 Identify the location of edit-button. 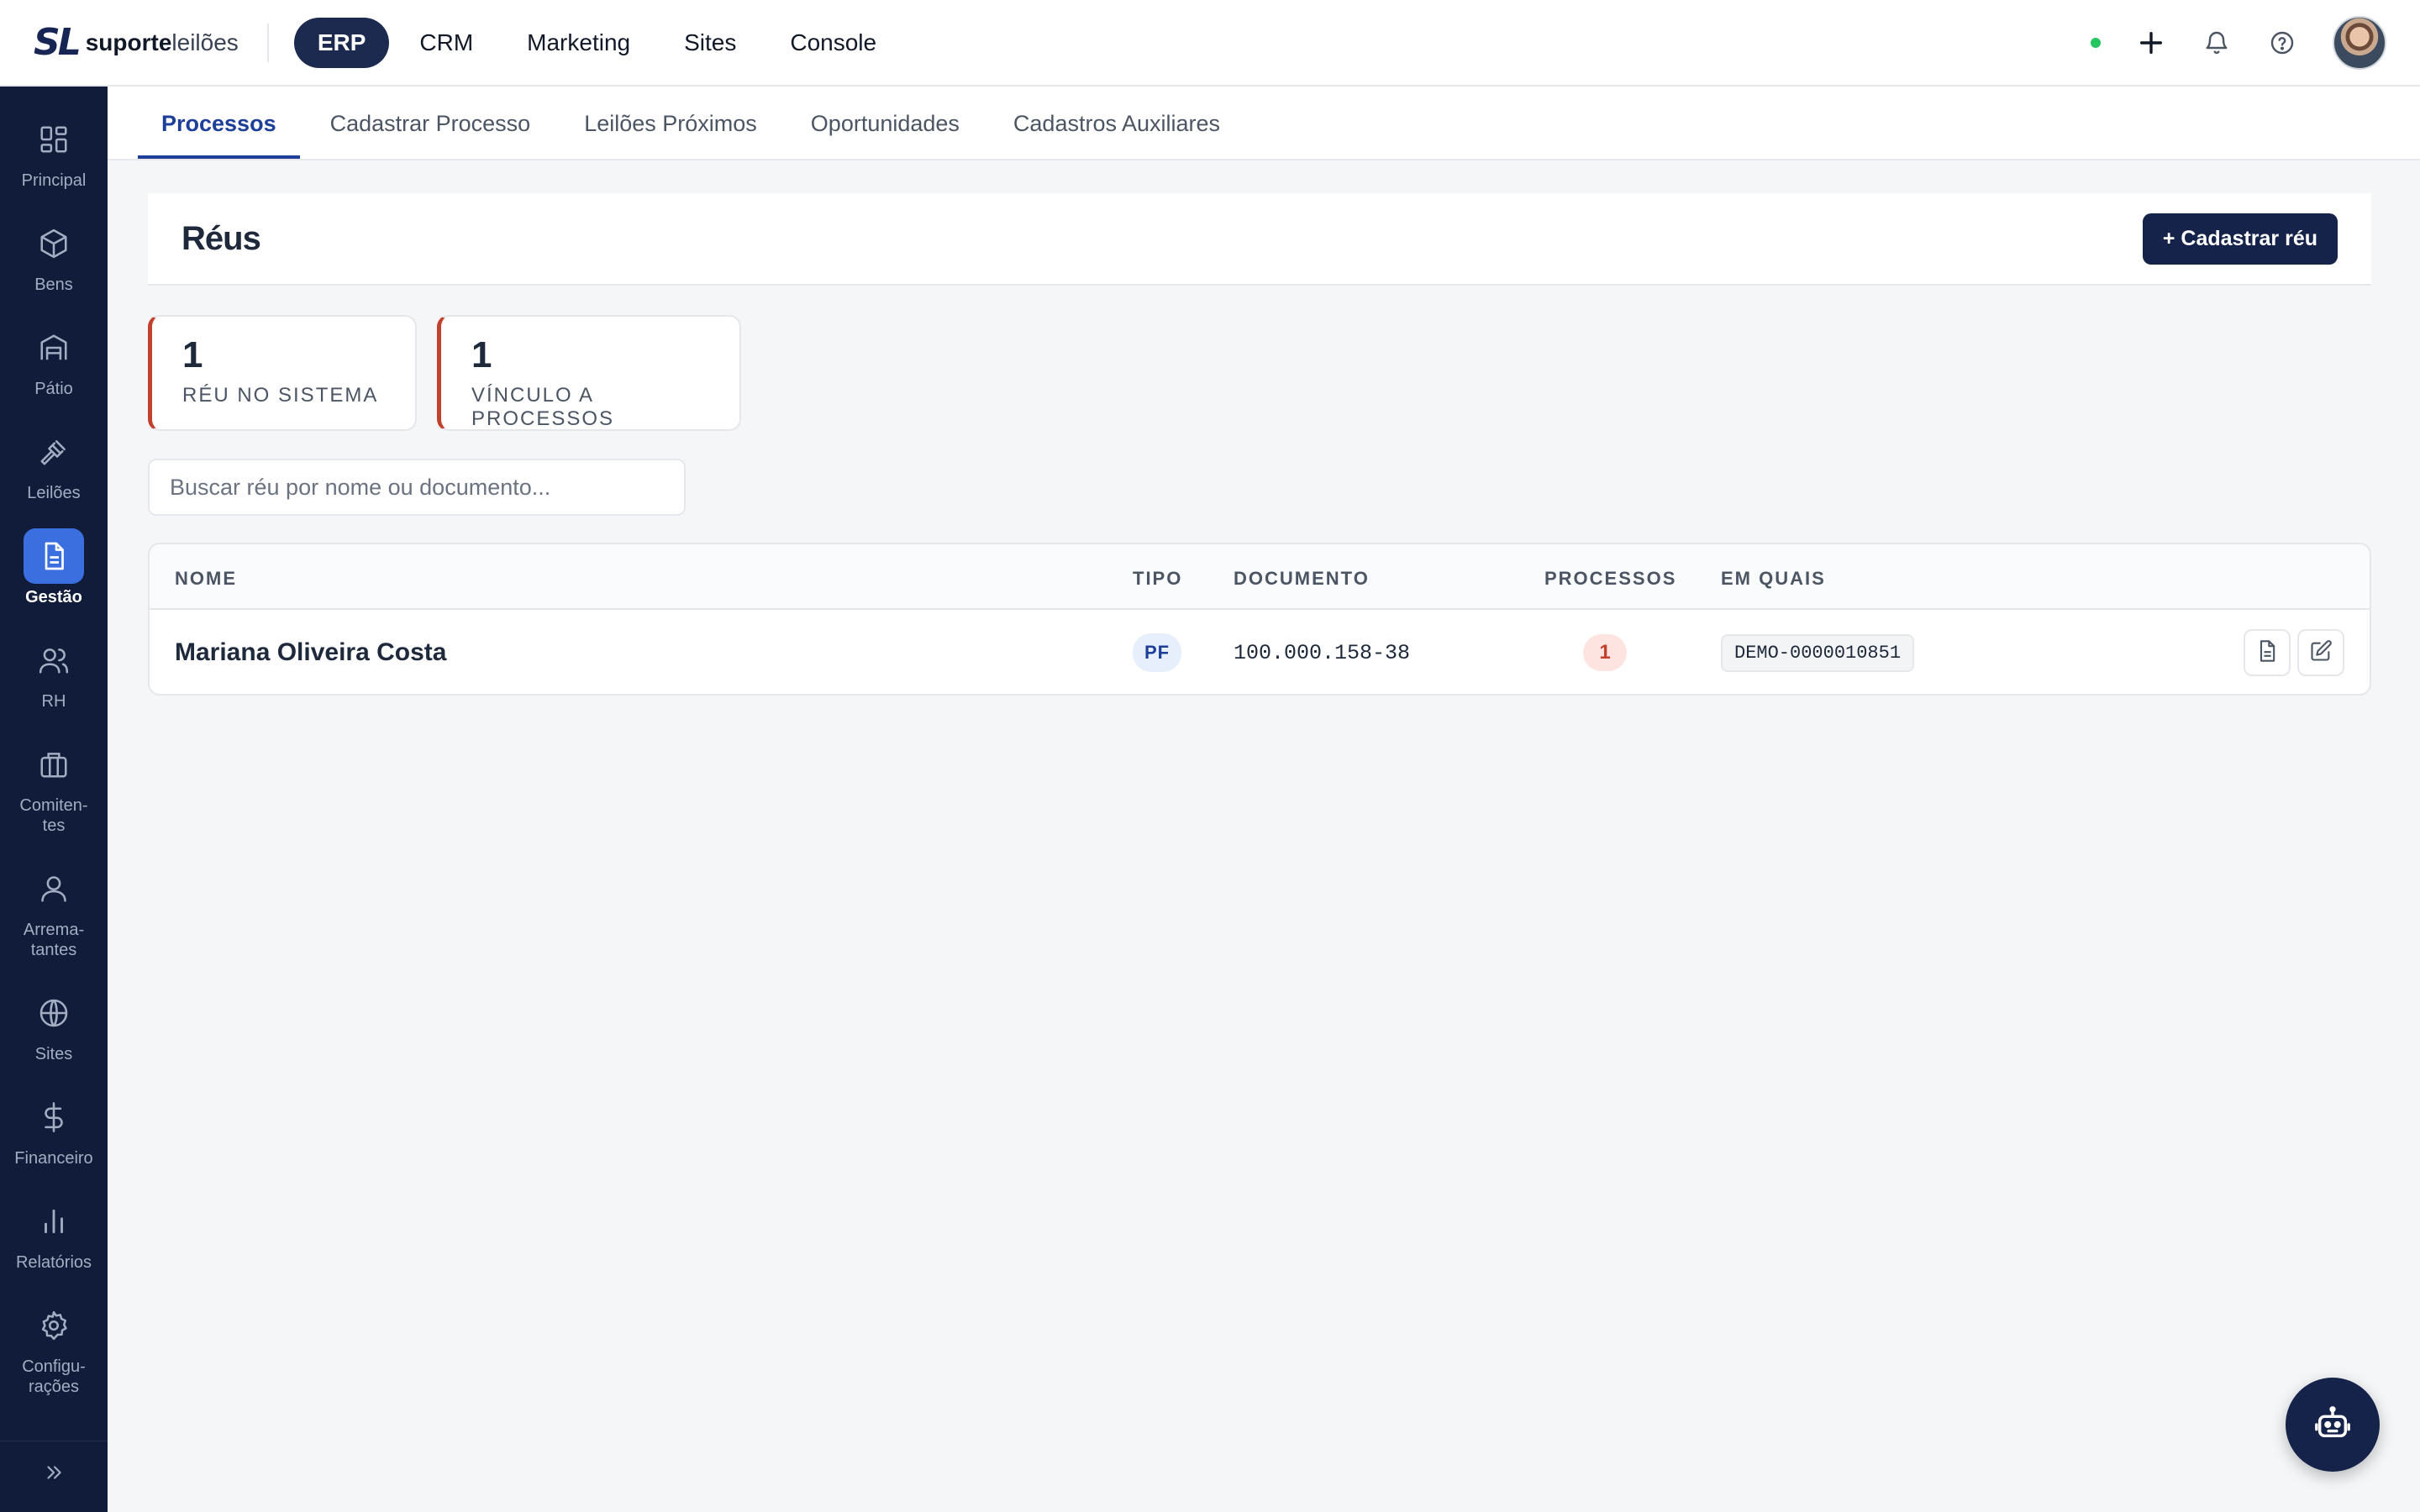
(2321, 652).